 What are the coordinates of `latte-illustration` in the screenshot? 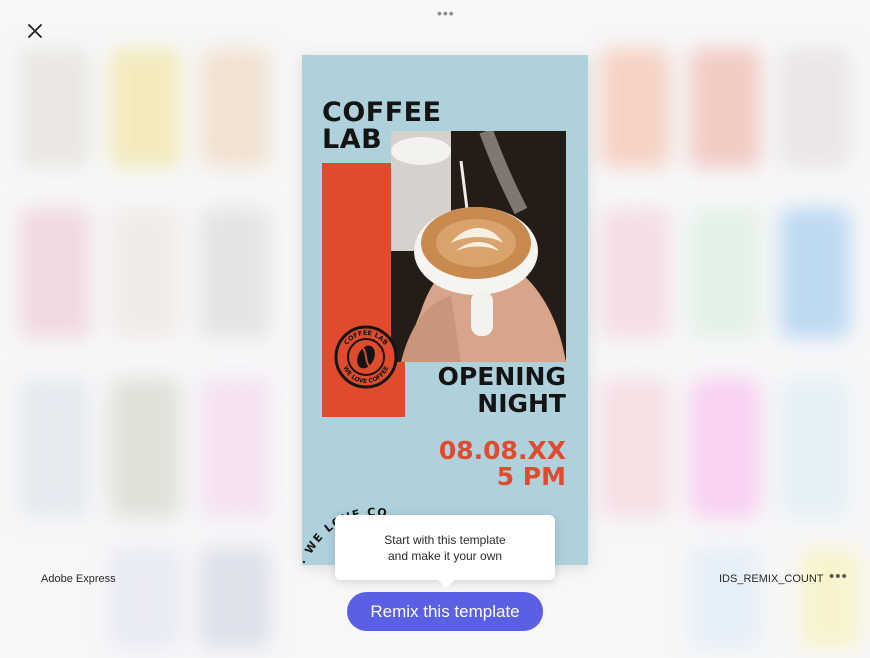 It's located at (478, 246).